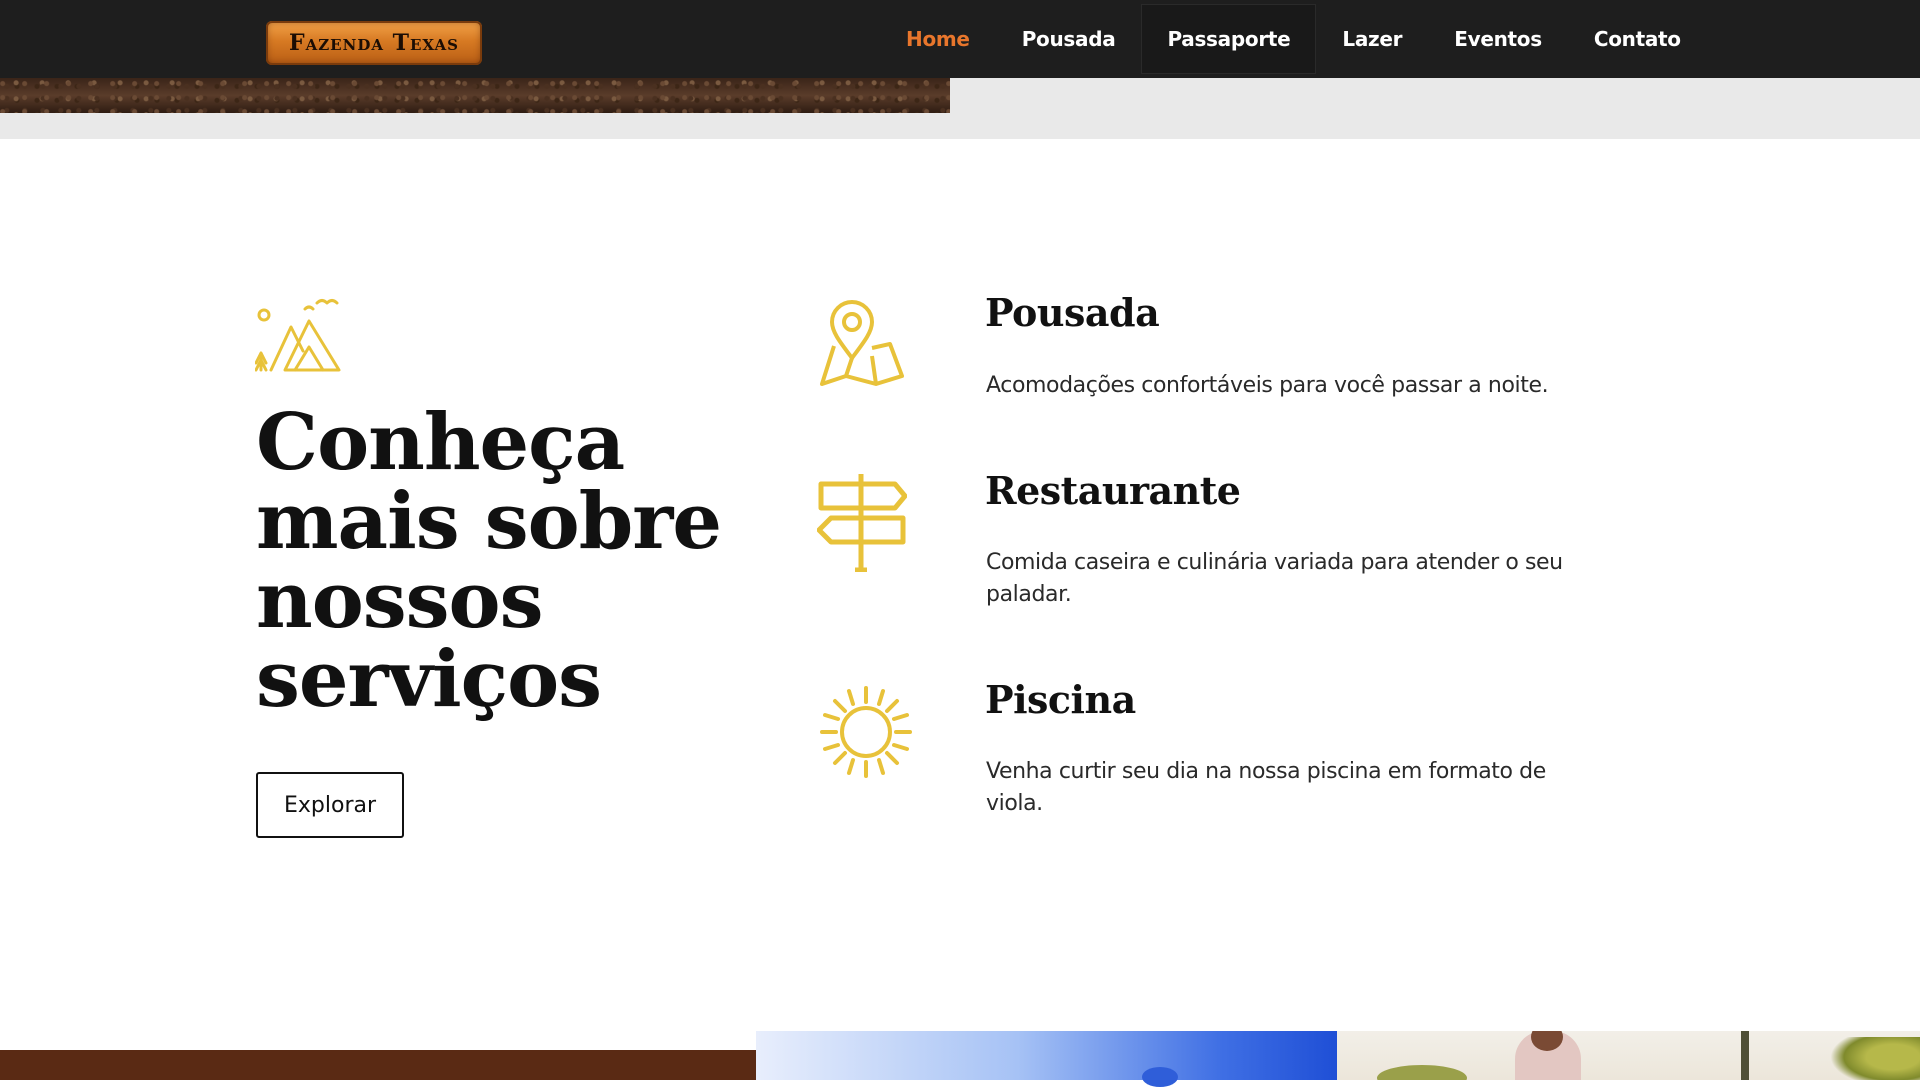  I want to click on nav-item-contato: Contato, so click(1637, 39).